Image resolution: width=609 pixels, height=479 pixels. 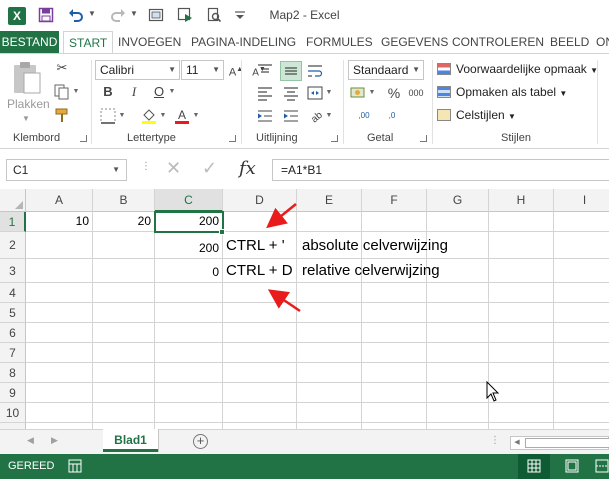 I want to click on cell-d6, so click(x=260, y=333).